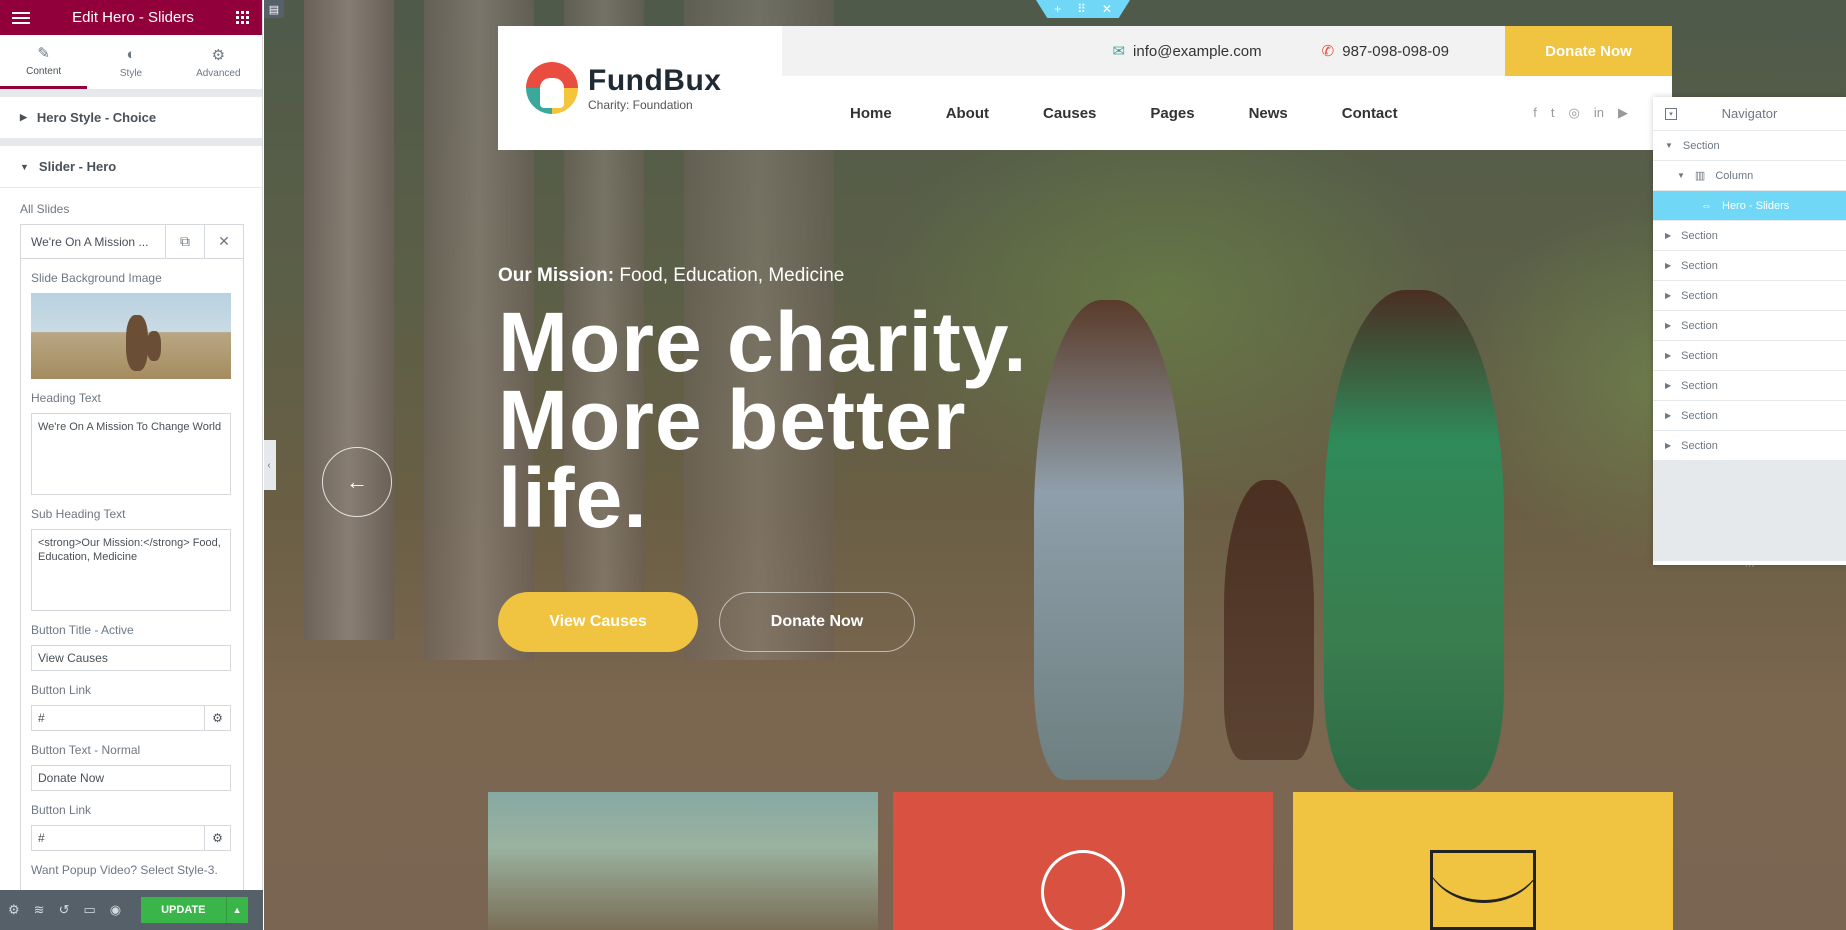 The height and width of the screenshot is (930, 1846). Describe the element at coordinates (1749, 176) in the screenshot. I see `navigator-item: ▼ ▥ Column` at that location.